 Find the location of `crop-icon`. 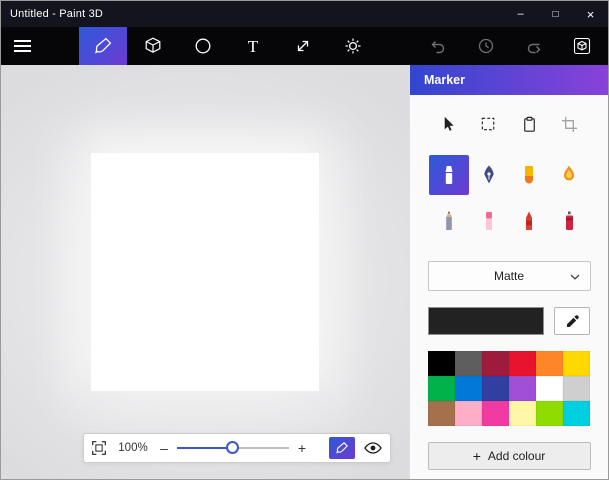

crop-icon is located at coordinates (570, 124).